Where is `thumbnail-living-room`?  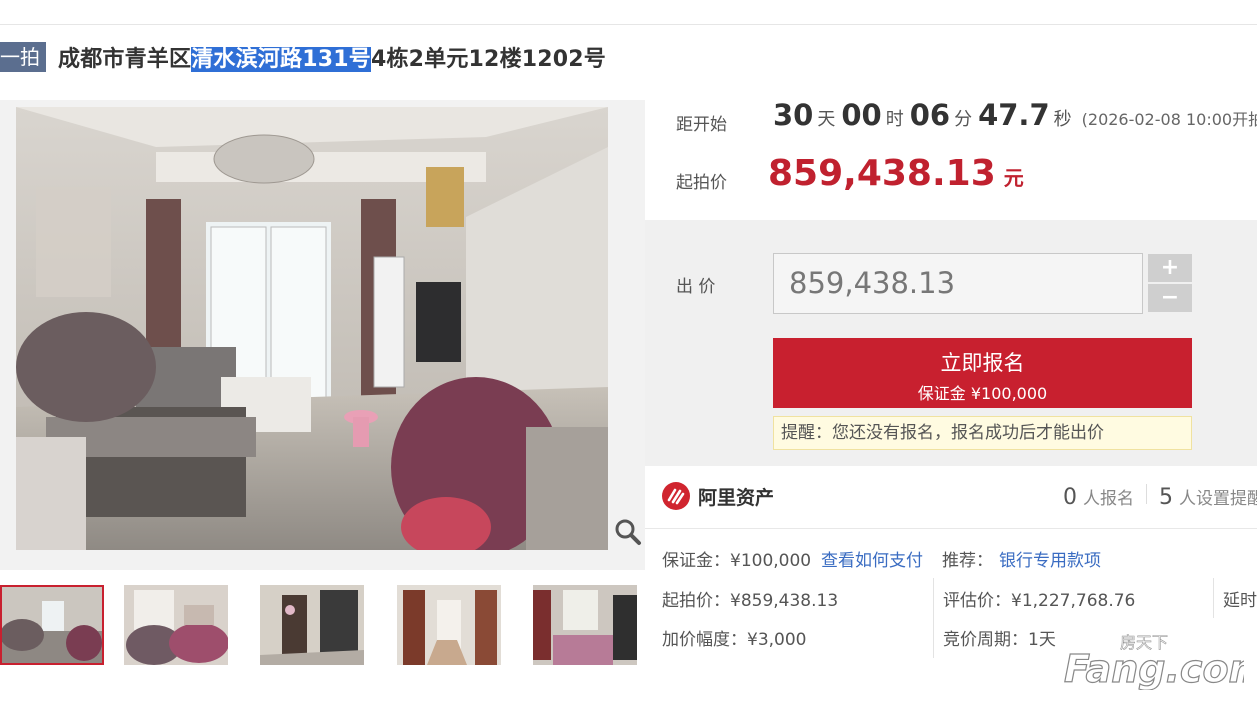
thumbnail-living-room is located at coordinates (52, 625).